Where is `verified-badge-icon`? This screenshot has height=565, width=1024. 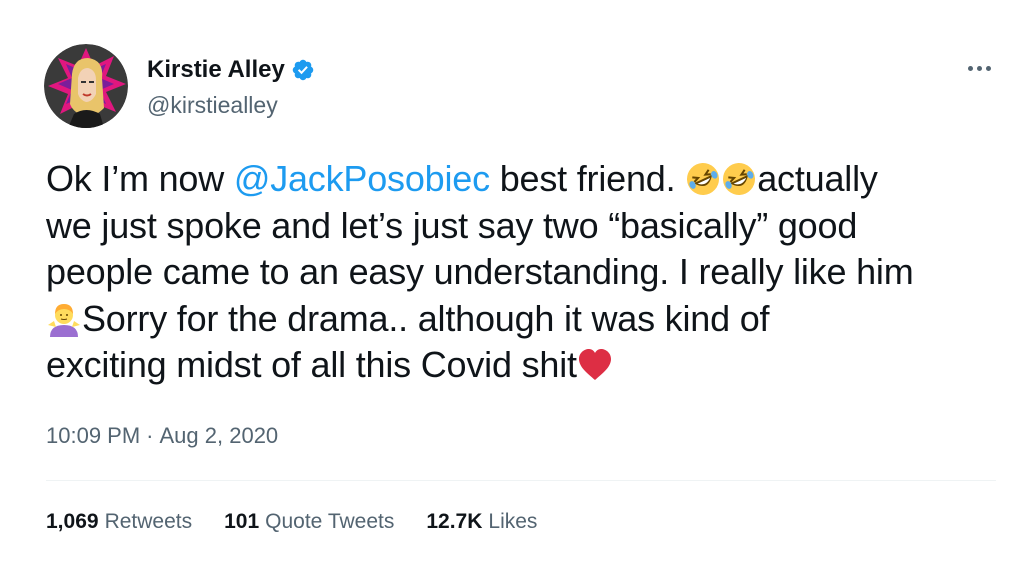
verified-badge-icon is located at coordinates (303, 70).